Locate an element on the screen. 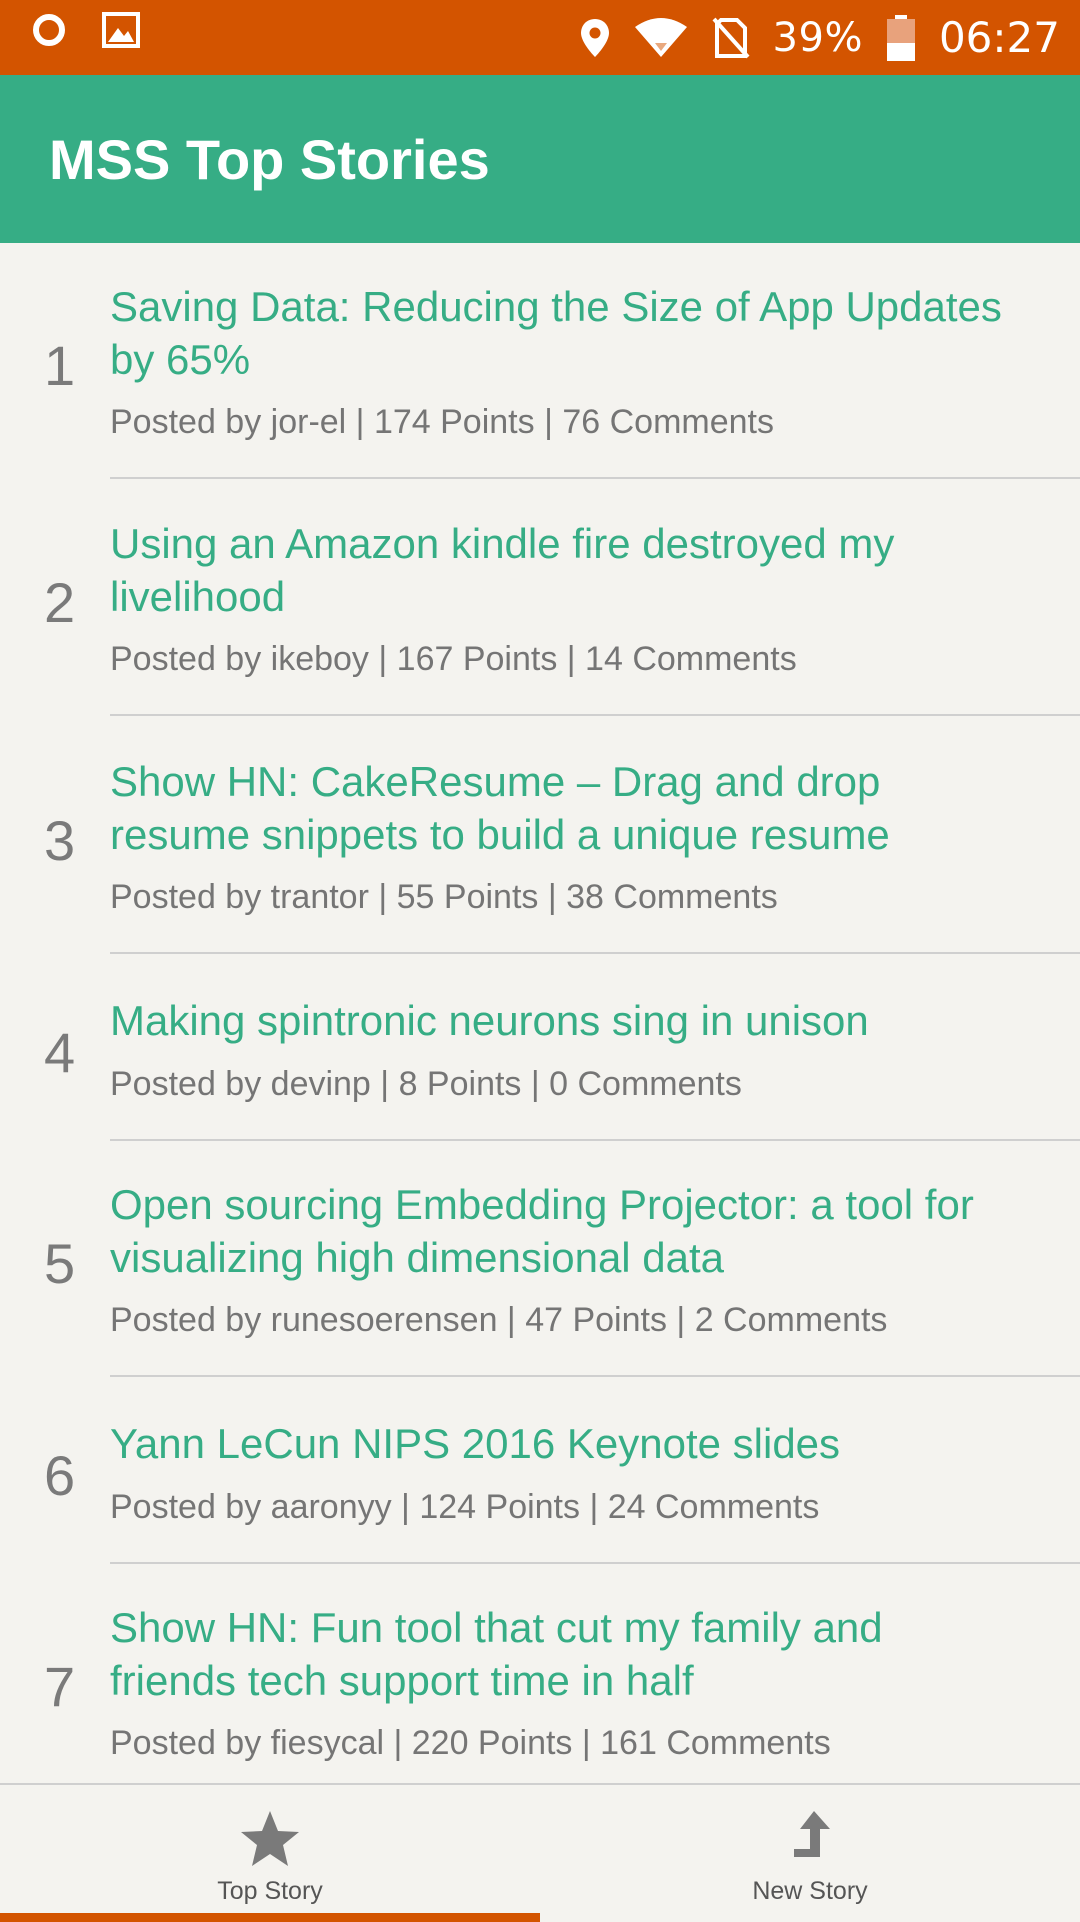 This screenshot has height=1922, width=1080. app-title: MSS Top Stories is located at coordinates (269, 159).